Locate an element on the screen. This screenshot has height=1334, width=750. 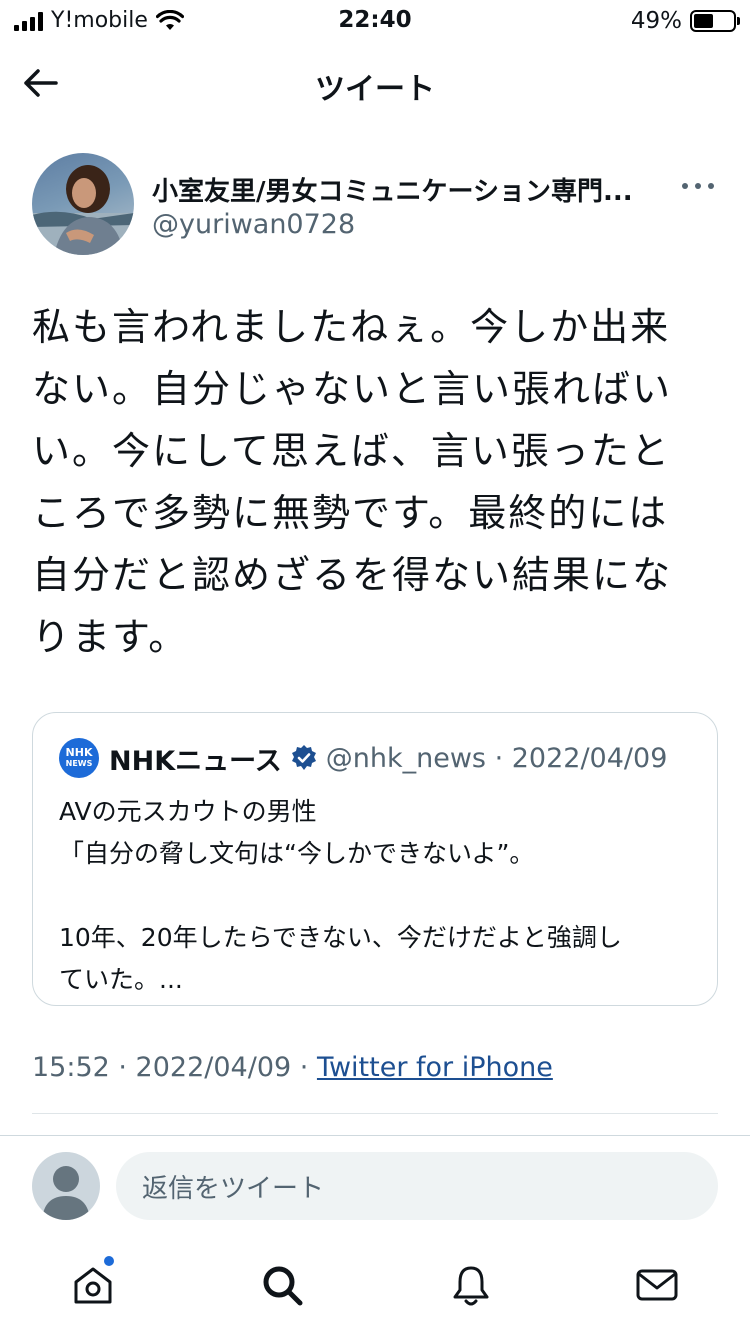
author-handle: @yuriwan0728 is located at coordinates (253, 224).